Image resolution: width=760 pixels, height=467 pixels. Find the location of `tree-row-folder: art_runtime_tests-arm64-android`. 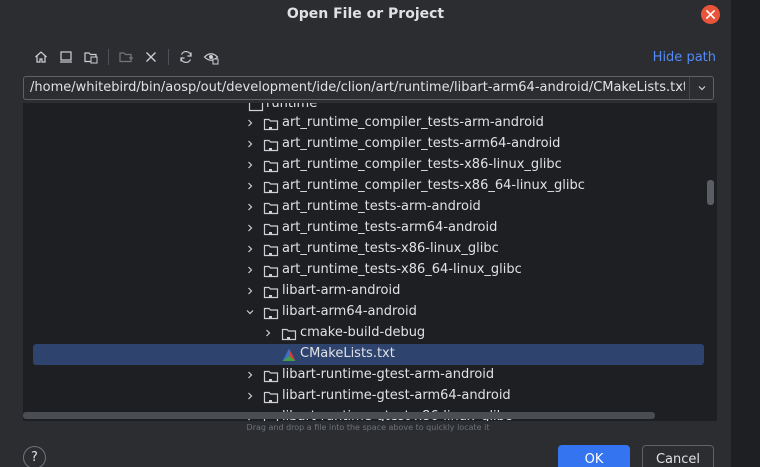

tree-row-folder: art_runtime_tests-arm64-android is located at coordinates (363, 228).